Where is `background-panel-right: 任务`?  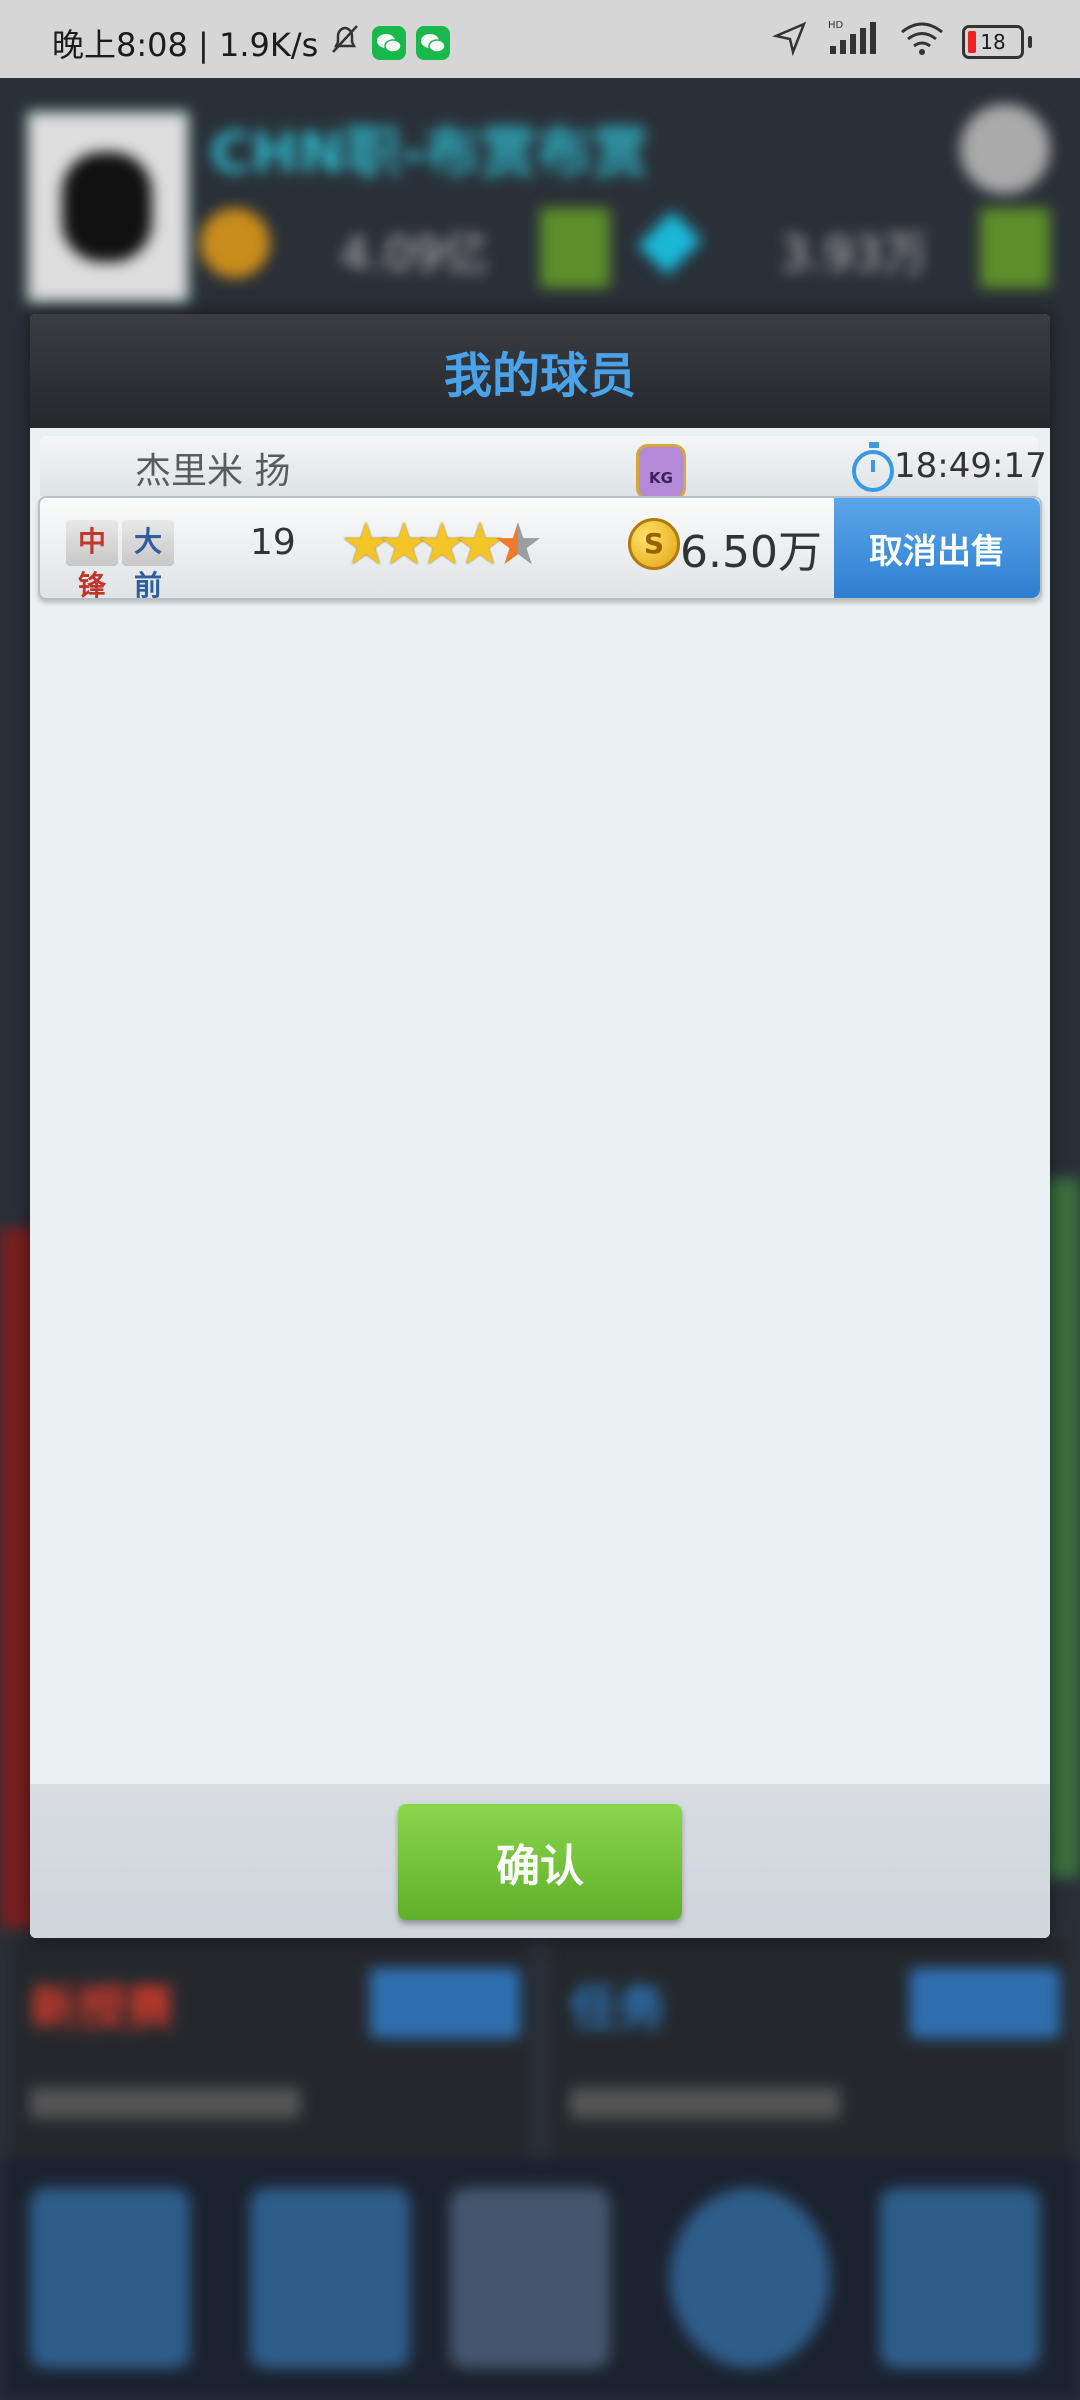 background-panel-right: 任务 is located at coordinates (810, 2063).